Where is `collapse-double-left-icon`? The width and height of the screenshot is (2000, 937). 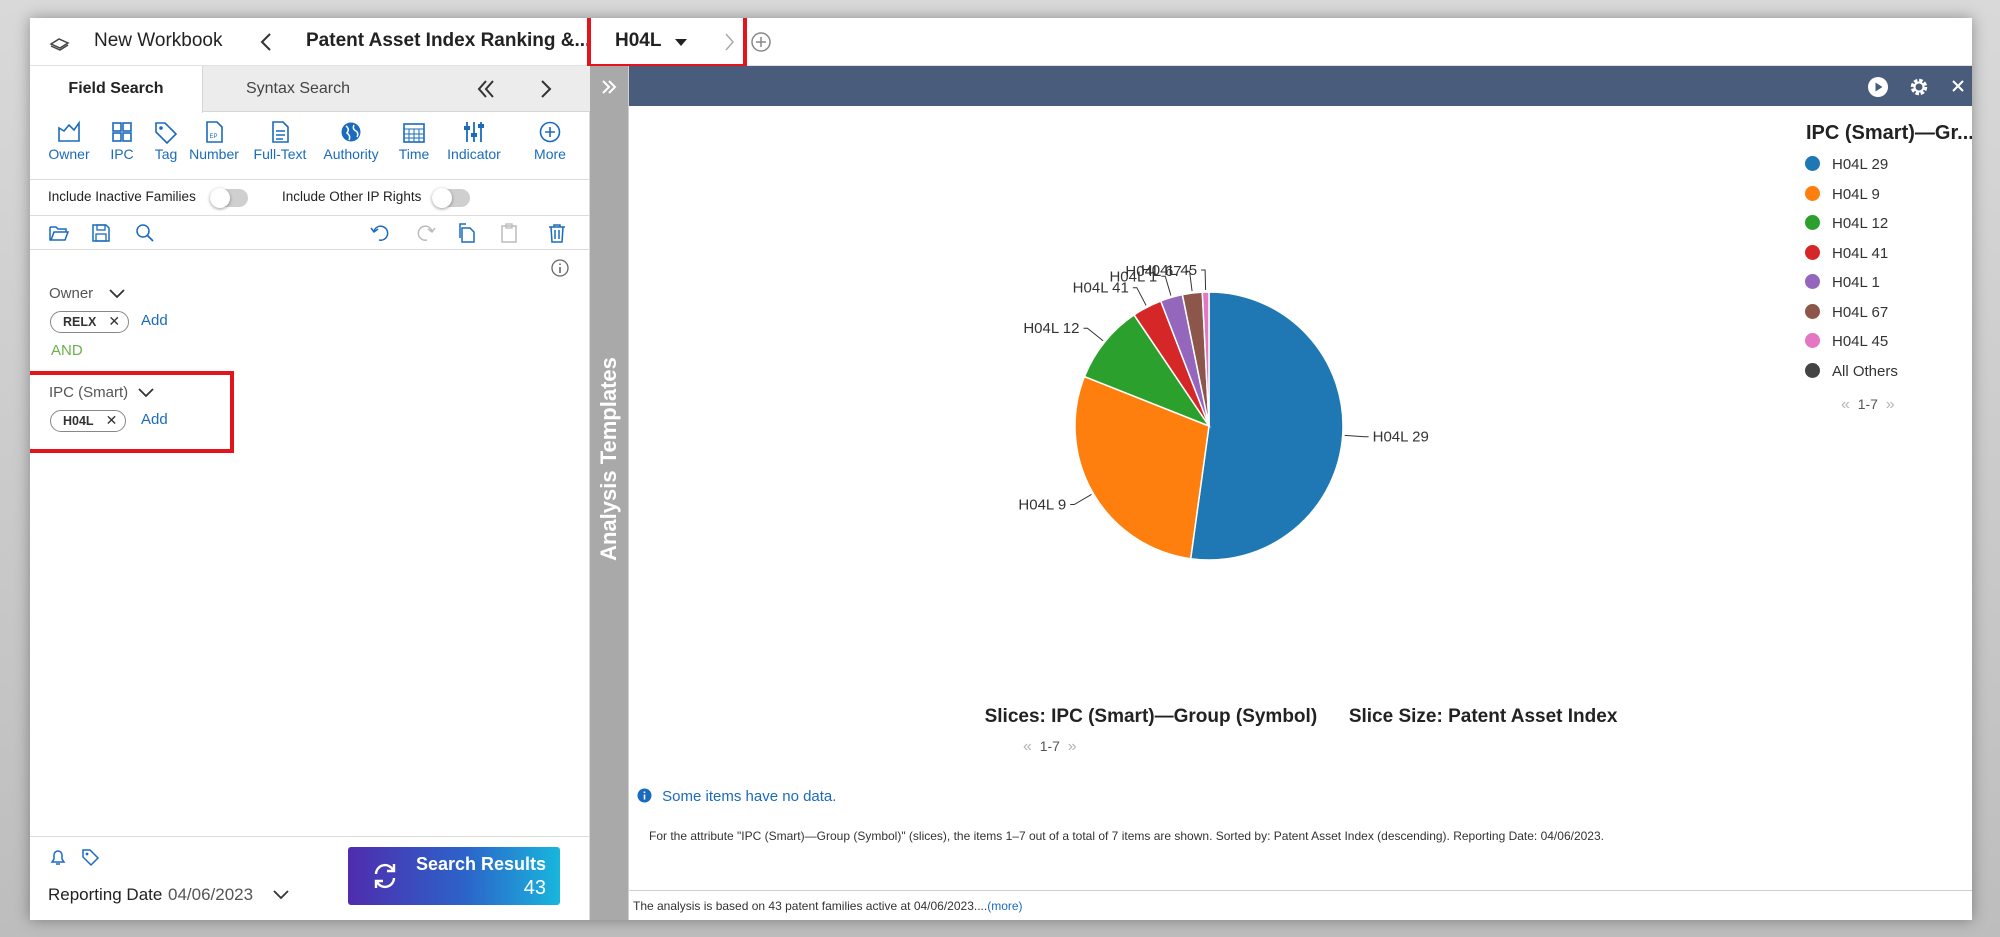 collapse-double-left-icon is located at coordinates (486, 89).